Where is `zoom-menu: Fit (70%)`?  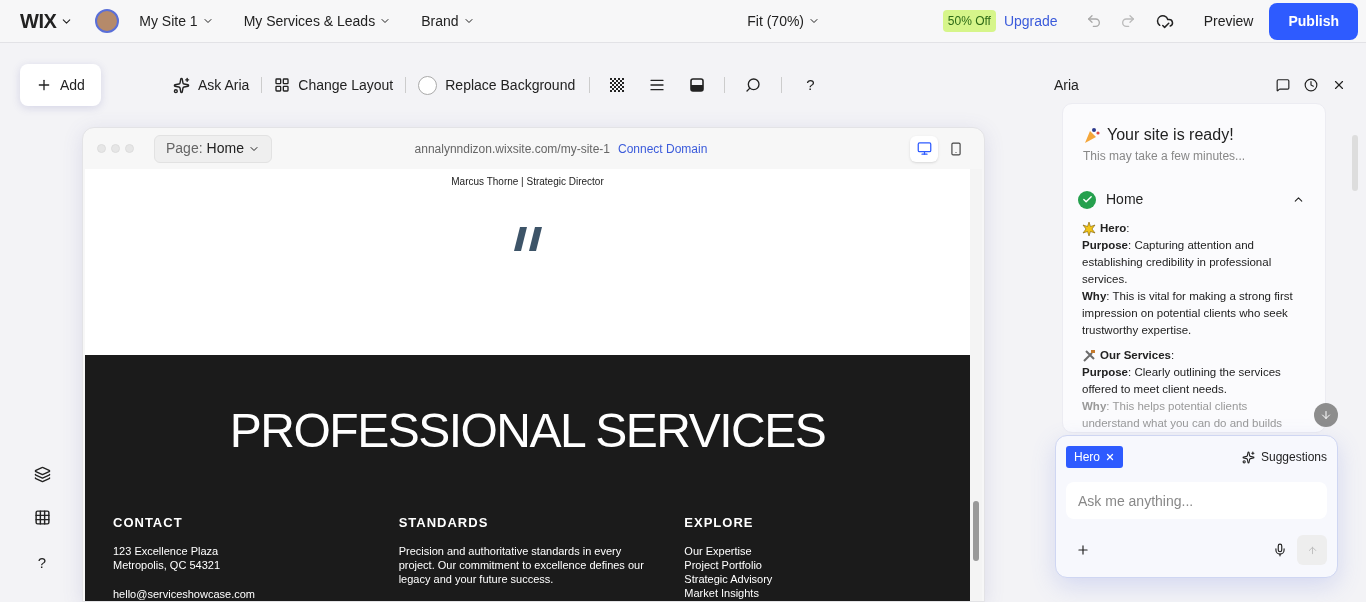 zoom-menu: Fit (70%) is located at coordinates (784, 21).